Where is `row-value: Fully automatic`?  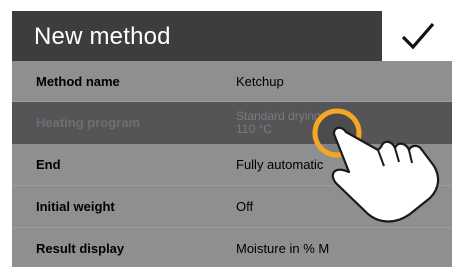
row-value: Fully automatic is located at coordinates (280, 164).